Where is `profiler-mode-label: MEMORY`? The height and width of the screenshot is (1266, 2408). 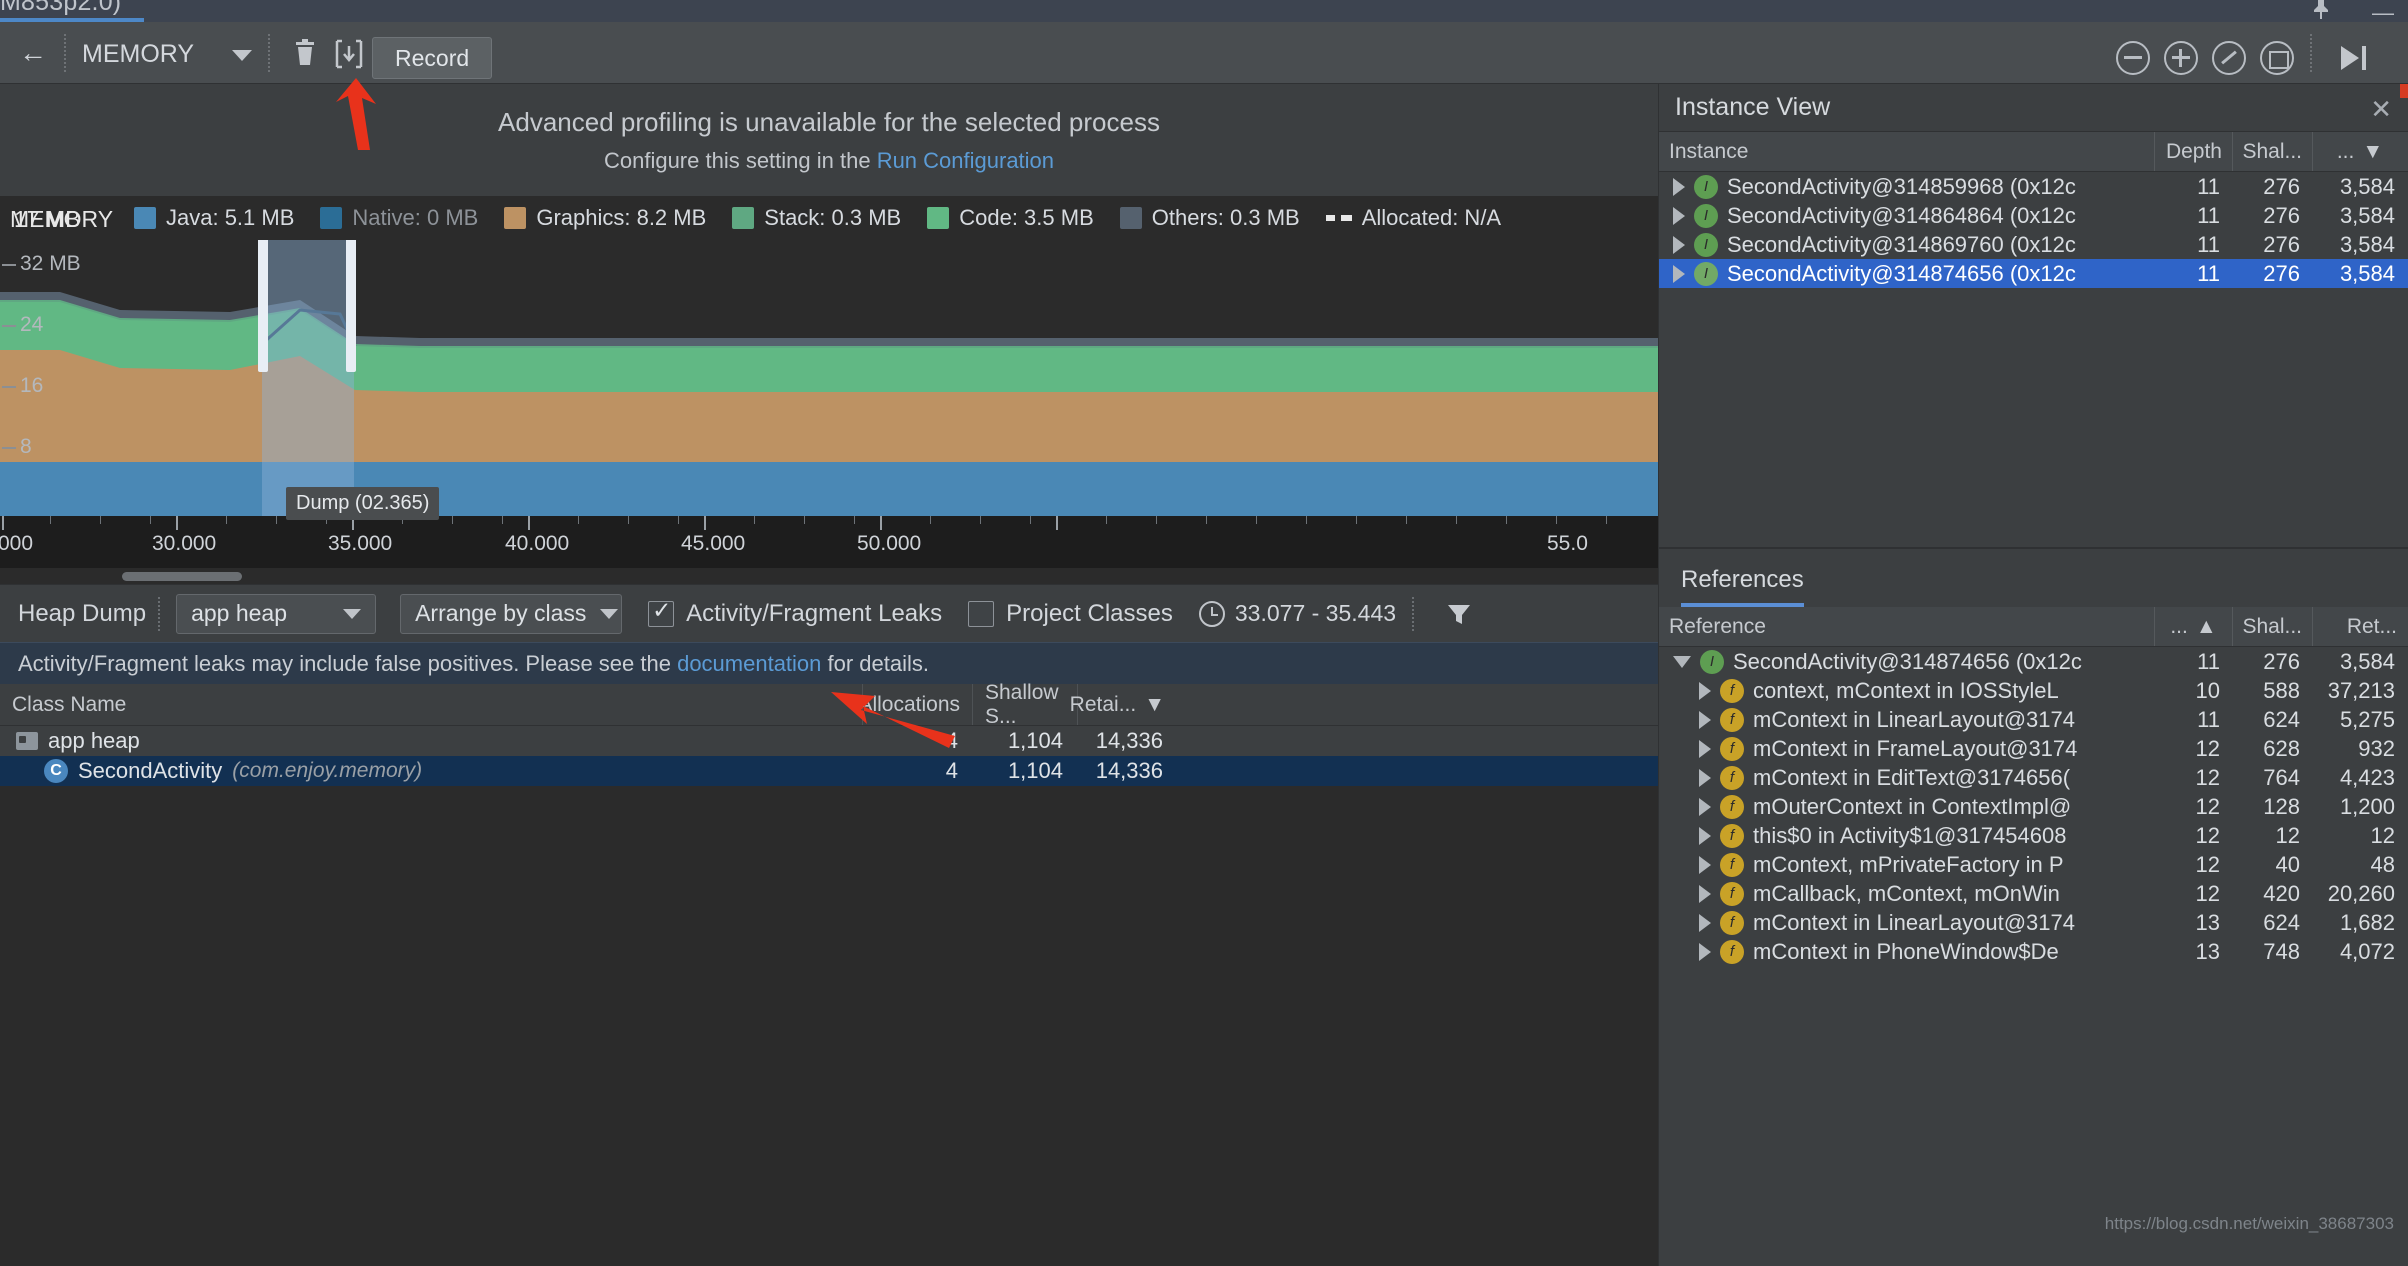
profiler-mode-label: MEMORY is located at coordinates (138, 54).